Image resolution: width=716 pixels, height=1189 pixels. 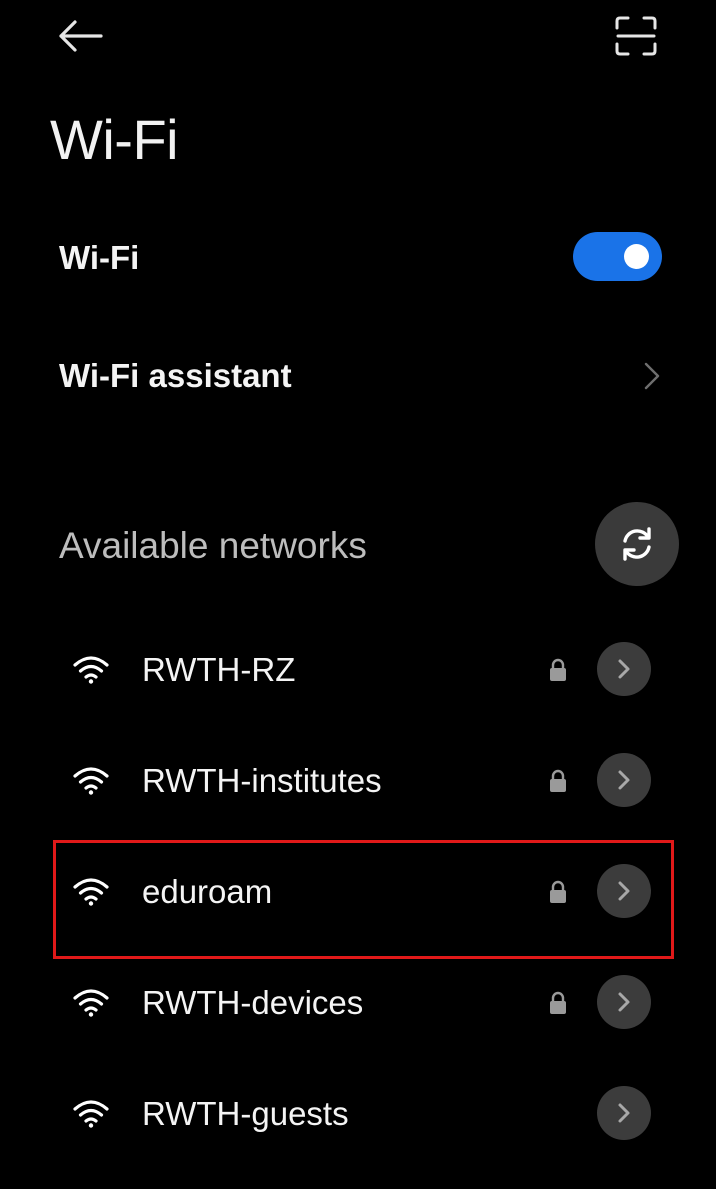 I want to click on wifi-toggle, so click(x=617, y=256).